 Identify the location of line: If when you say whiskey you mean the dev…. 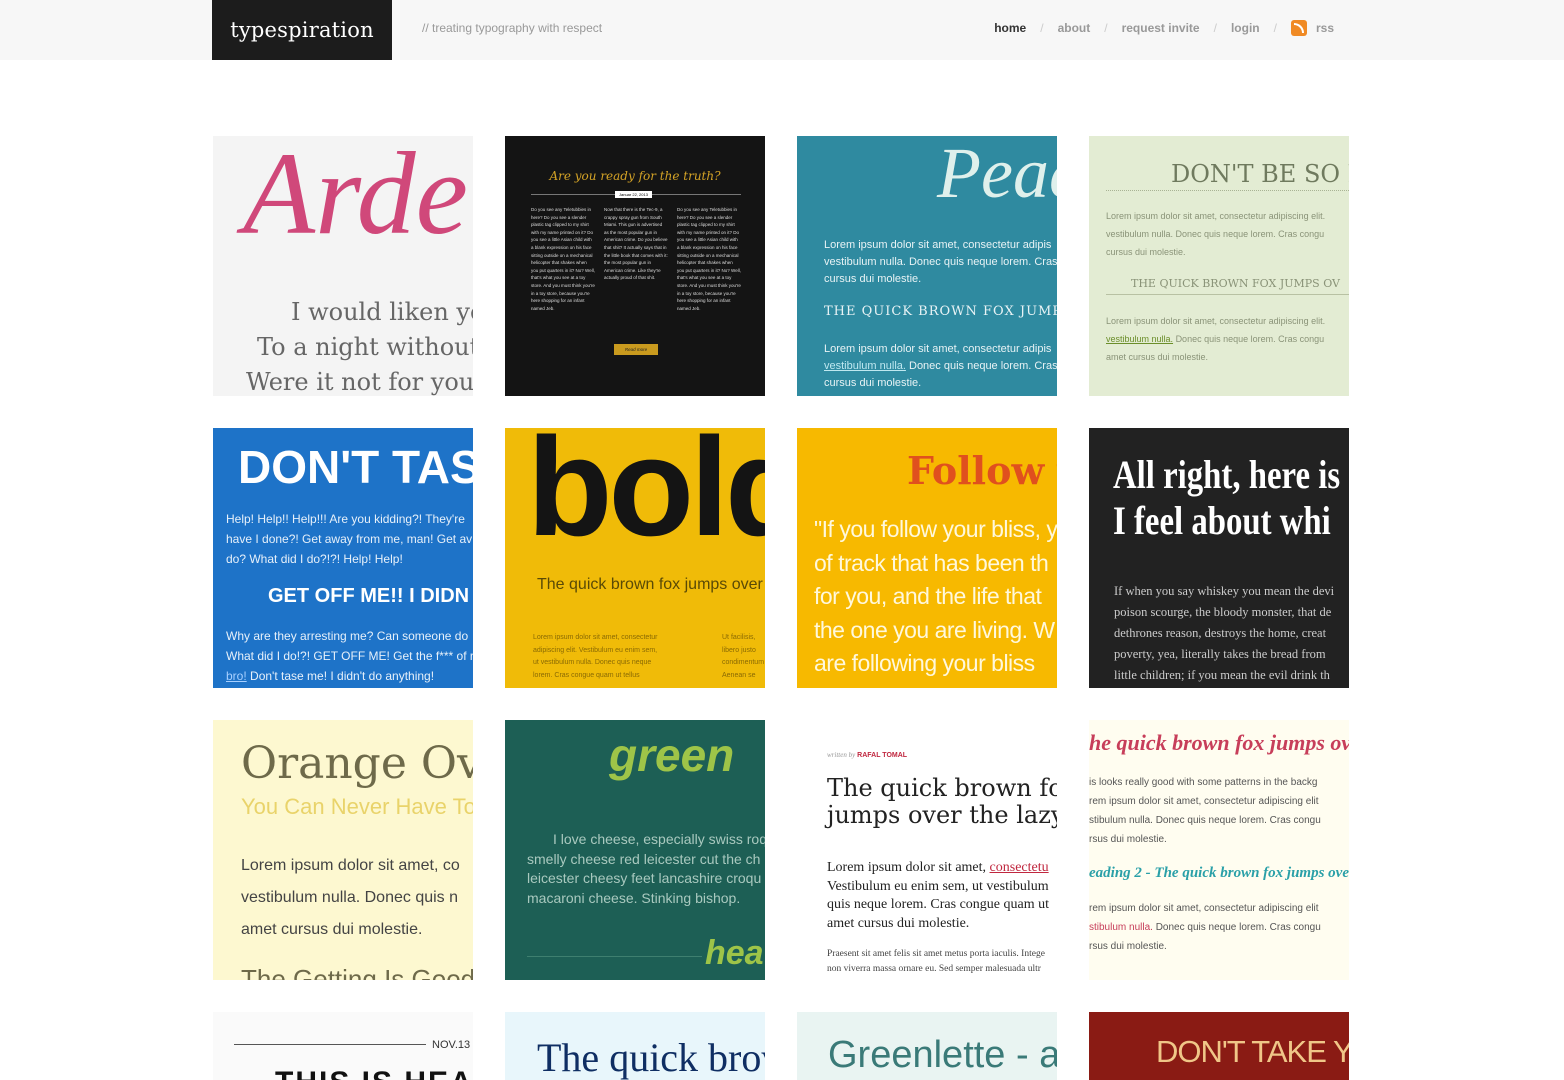
(1224, 591).